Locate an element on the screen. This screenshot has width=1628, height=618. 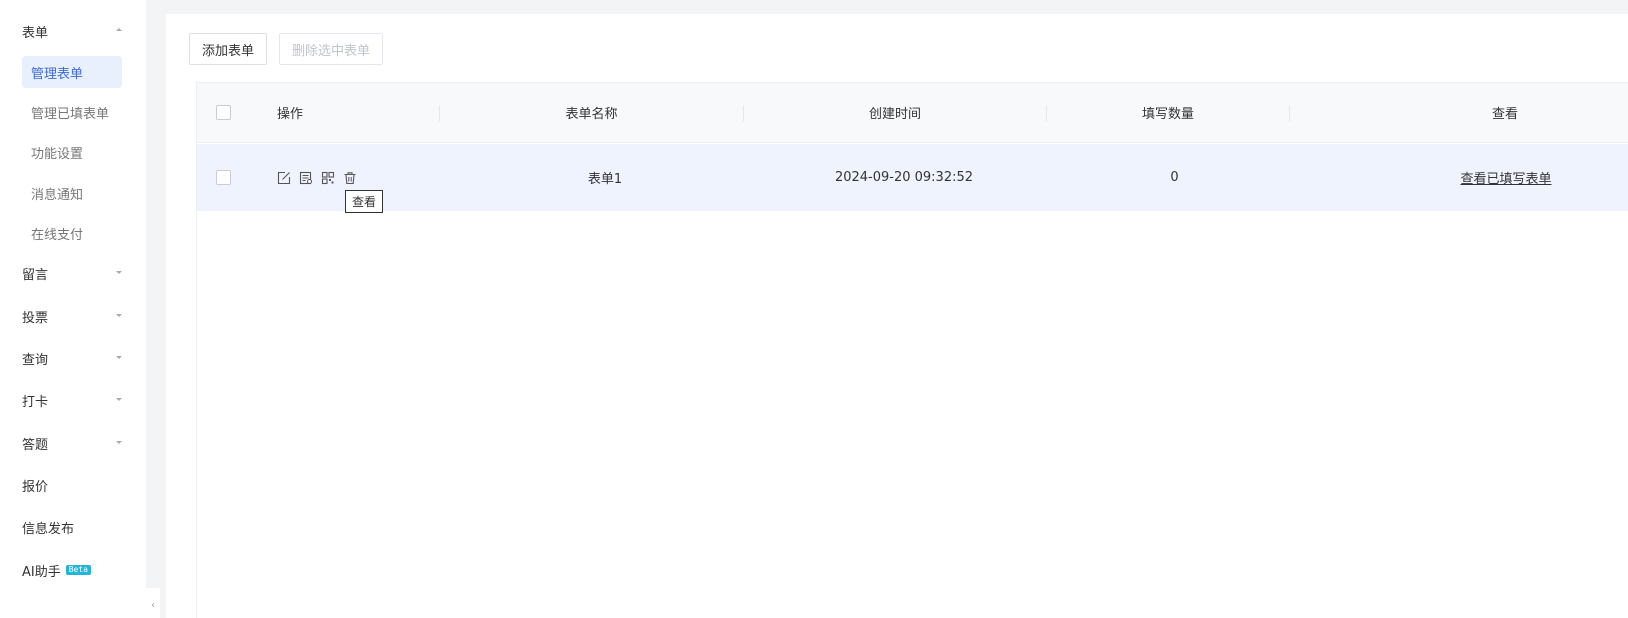
row-form-name: 表单1 is located at coordinates (605, 179).